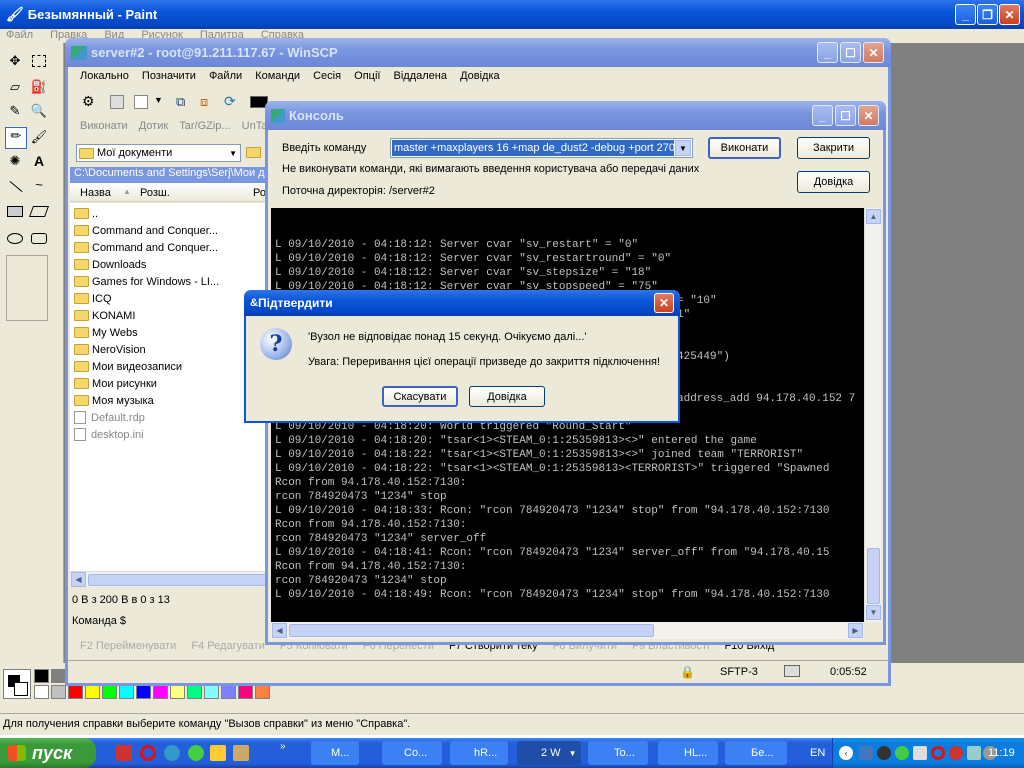 Image resolution: width=1024 pixels, height=768 pixels. What do you see at coordinates (169, 332) in the screenshot?
I see `list-item: My Webs` at bounding box center [169, 332].